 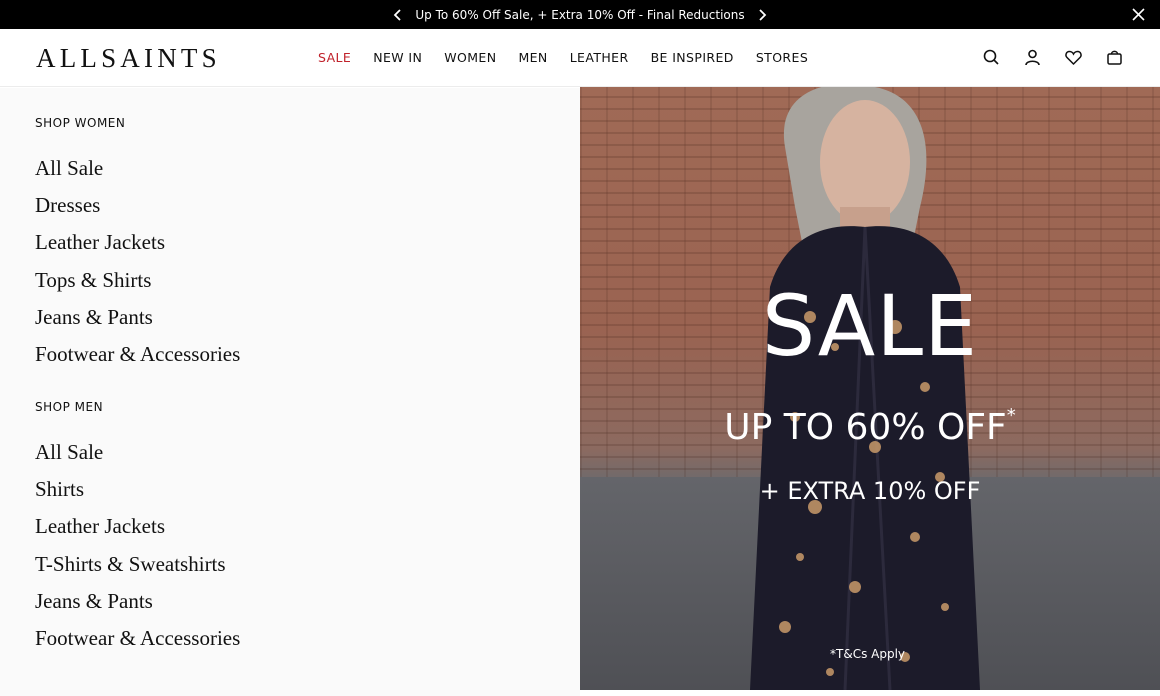 I want to click on men-link-tshirts-sweatshirts: T-Shirts & Sweatshirts, so click(x=137, y=570).